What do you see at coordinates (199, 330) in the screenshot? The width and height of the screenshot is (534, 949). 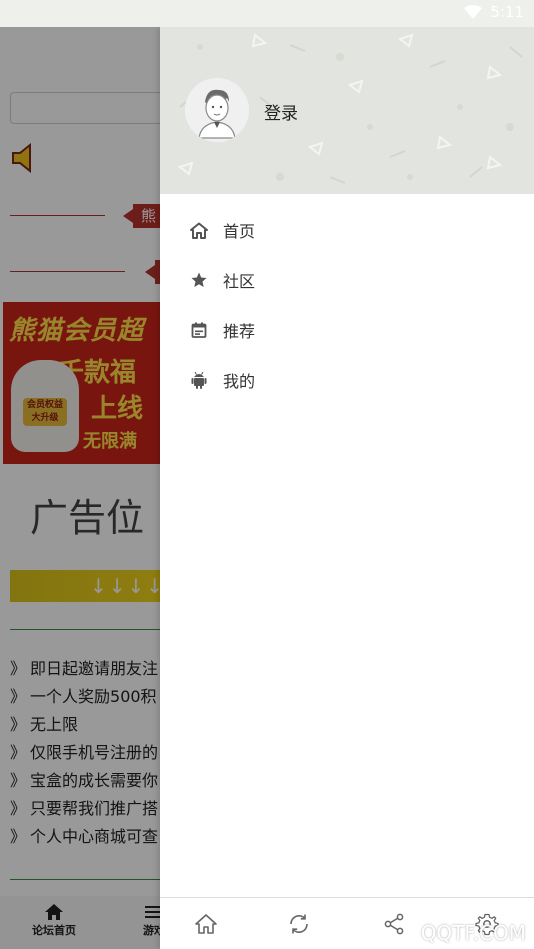 I see `calendar-icon` at bounding box center [199, 330].